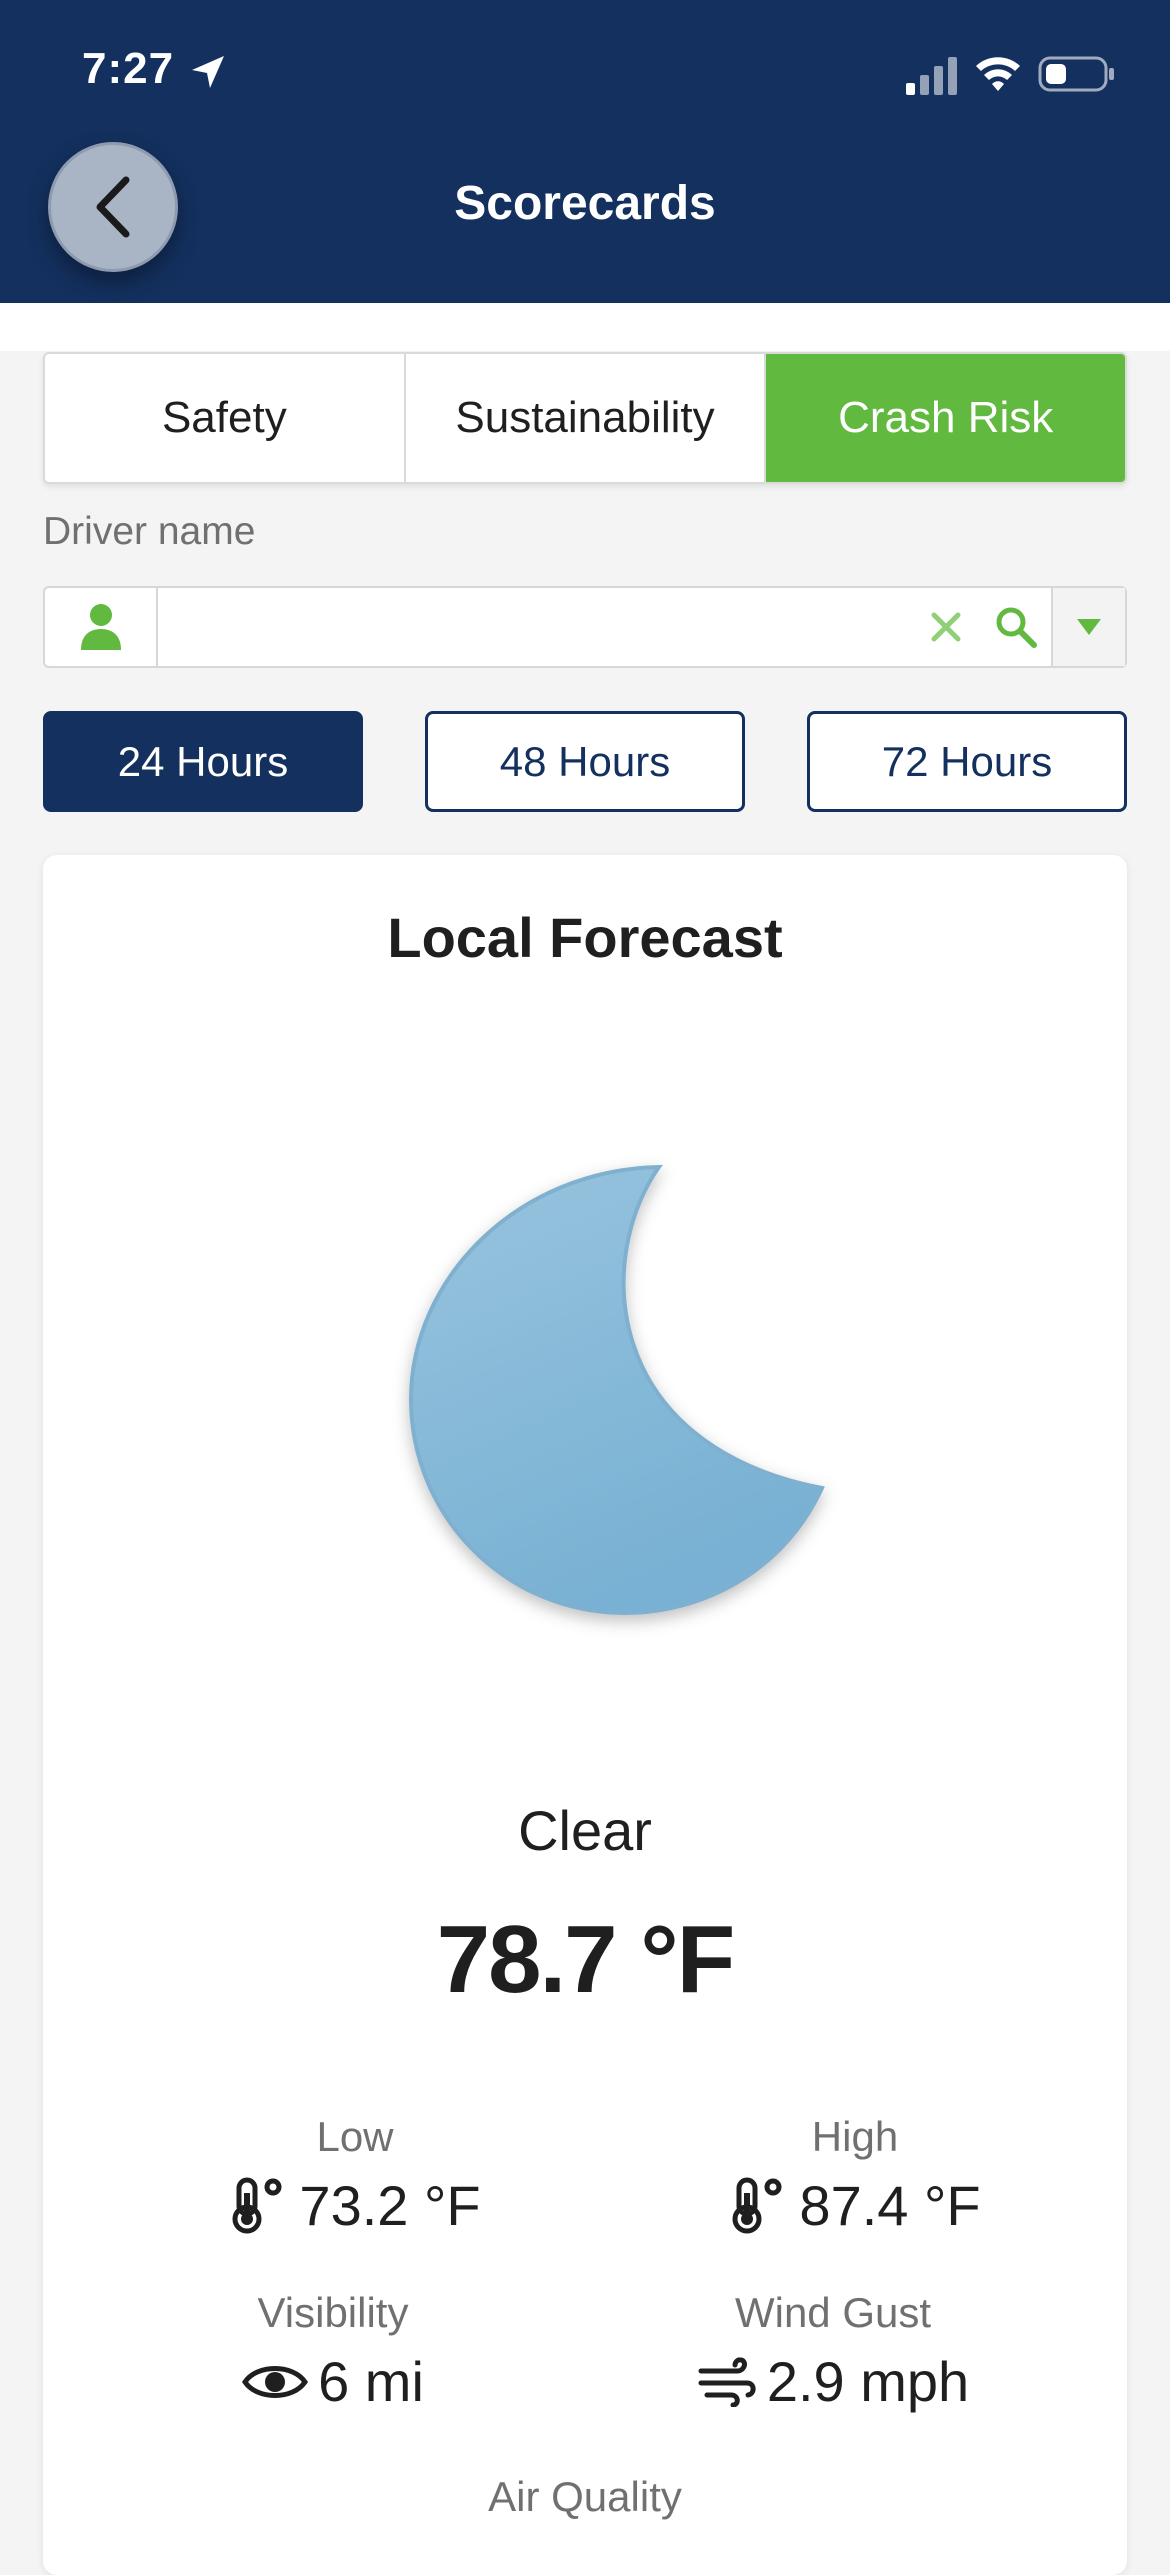 This screenshot has width=1170, height=2575. I want to click on high-value-row: 87.4 °F, so click(855, 2205).